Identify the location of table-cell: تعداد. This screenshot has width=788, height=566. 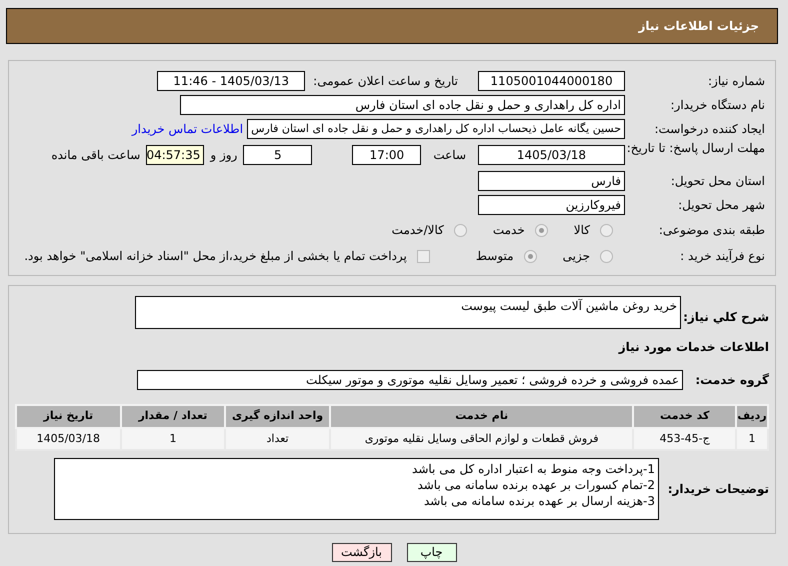
(277, 439).